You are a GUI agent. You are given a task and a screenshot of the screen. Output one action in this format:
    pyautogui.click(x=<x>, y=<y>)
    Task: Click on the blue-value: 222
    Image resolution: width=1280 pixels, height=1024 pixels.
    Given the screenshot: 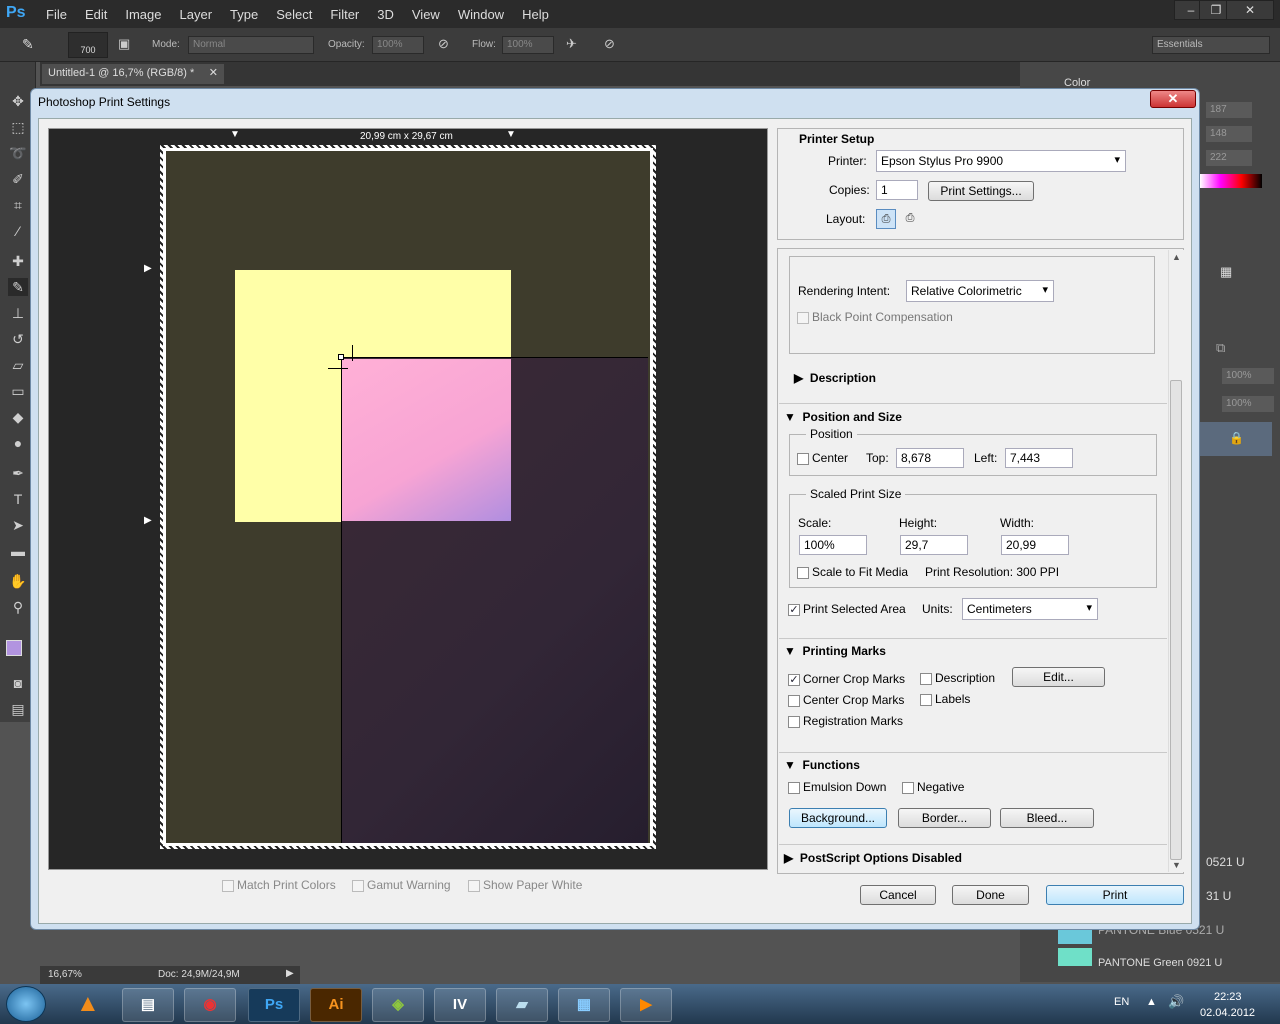 What is the action you would take?
    pyautogui.click(x=1229, y=158)
    